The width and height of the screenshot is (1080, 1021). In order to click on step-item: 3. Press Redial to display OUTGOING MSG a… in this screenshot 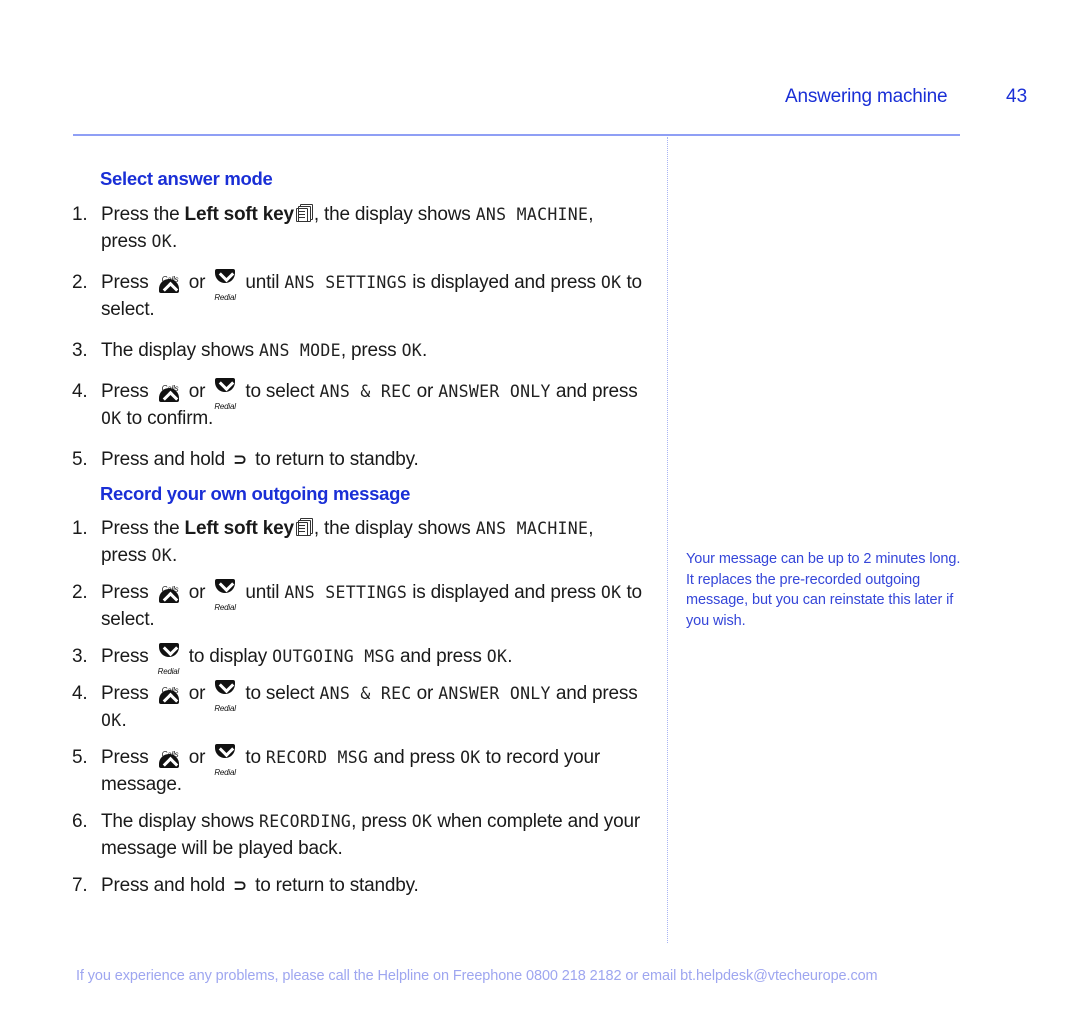, I will do `click(357, 658)`.